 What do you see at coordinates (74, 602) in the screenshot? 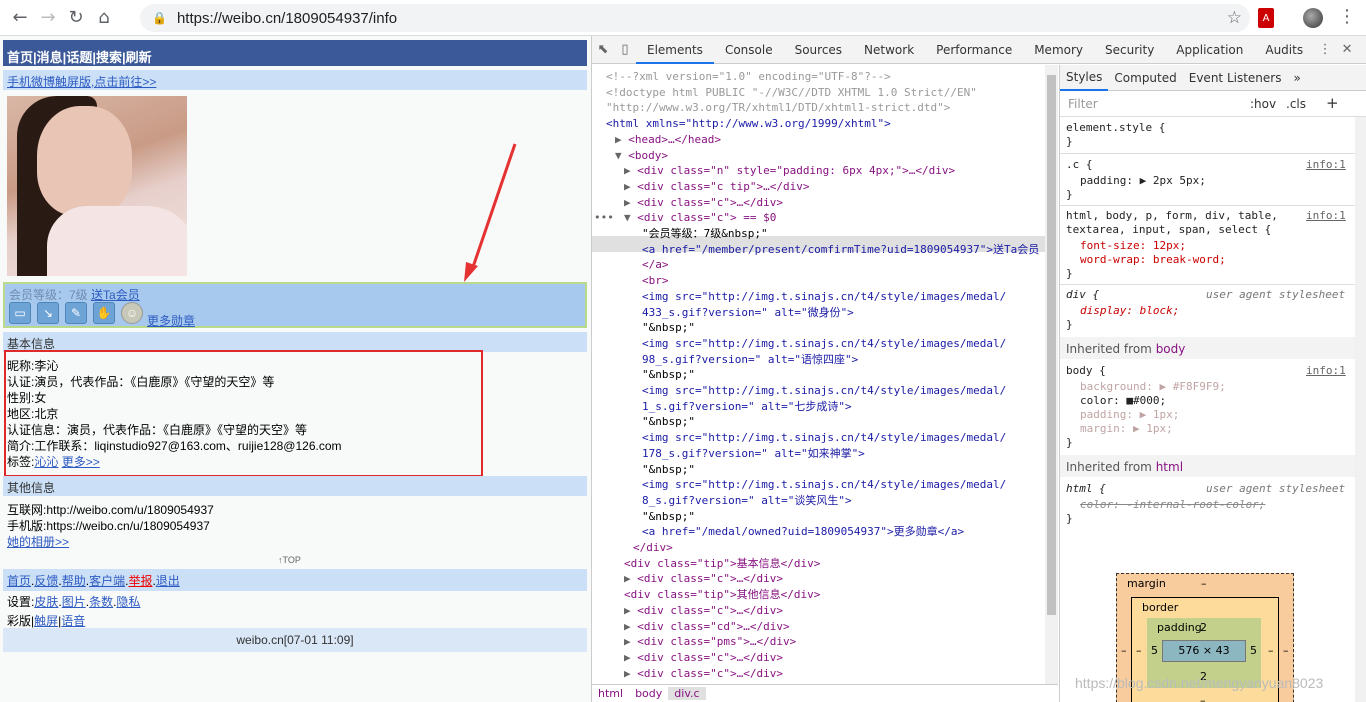
I see `image-link: 图片` at bounding box center [74, 602].